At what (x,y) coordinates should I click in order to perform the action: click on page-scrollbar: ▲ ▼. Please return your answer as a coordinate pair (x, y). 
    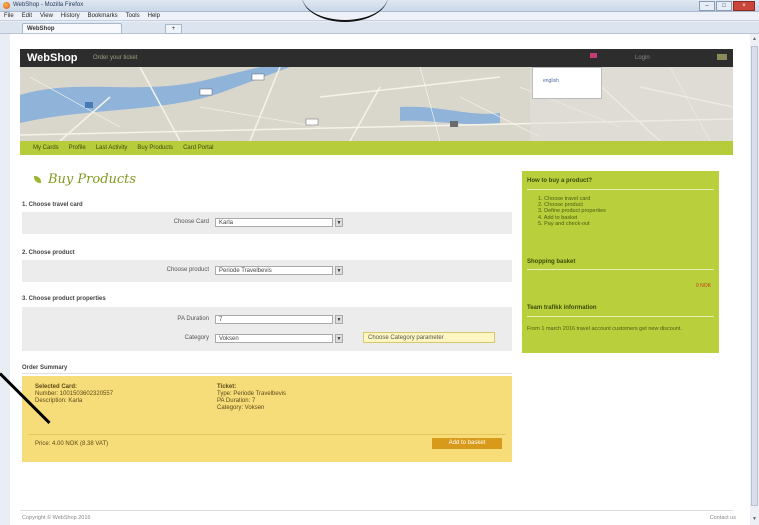
    Looking at the image, I should click on (754, 279).